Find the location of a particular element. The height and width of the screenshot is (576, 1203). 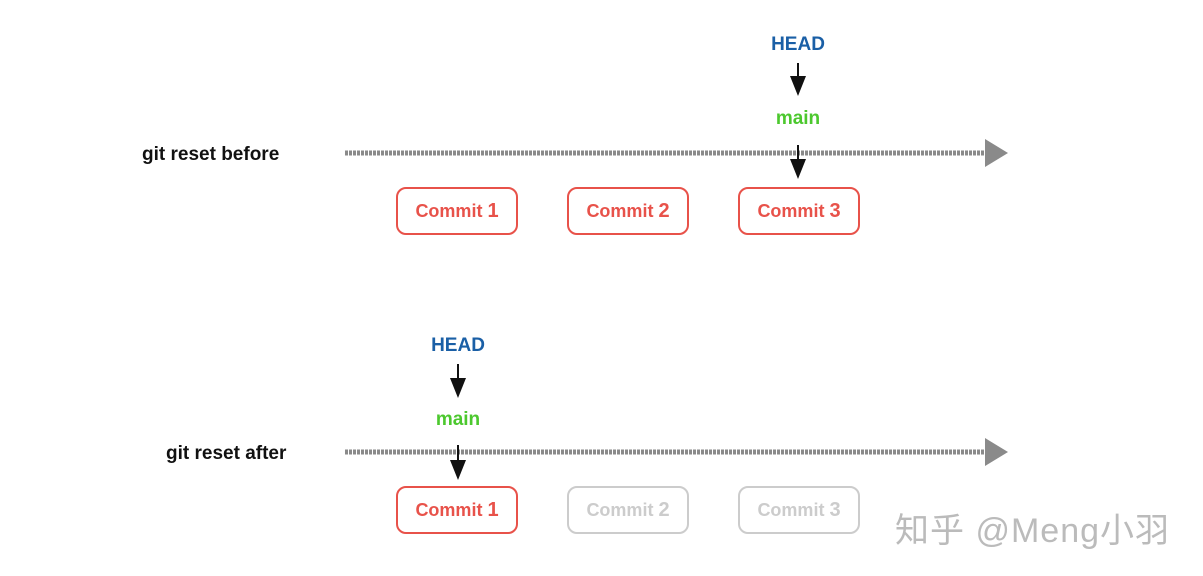

commit-box-after-2: Commit 2 is located at coordinates (628, 510).